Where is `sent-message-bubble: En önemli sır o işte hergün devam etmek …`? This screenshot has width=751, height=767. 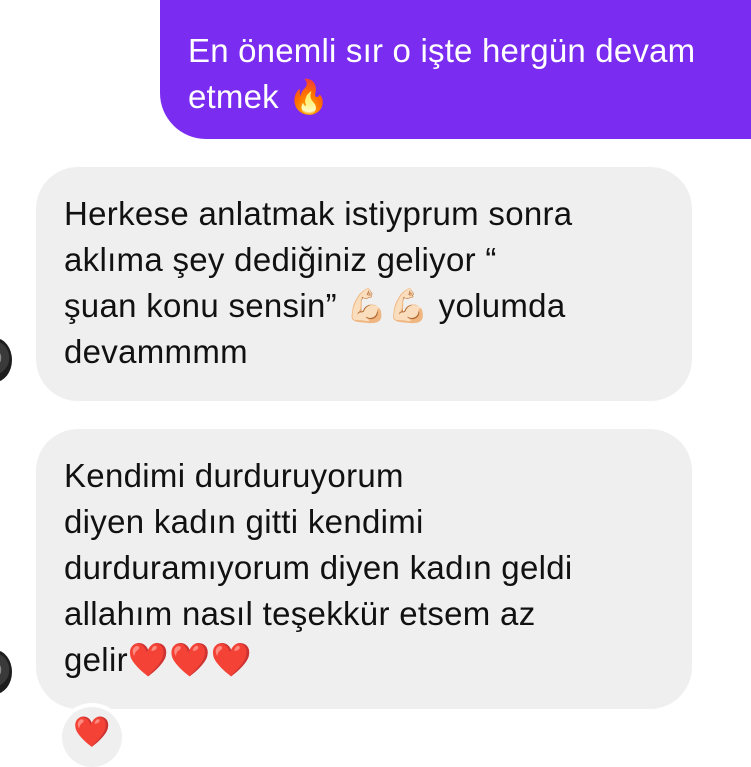 sent-message-bubble: En önemli sır o işte hergün devam etmek … is located at coordinates (455, 69).